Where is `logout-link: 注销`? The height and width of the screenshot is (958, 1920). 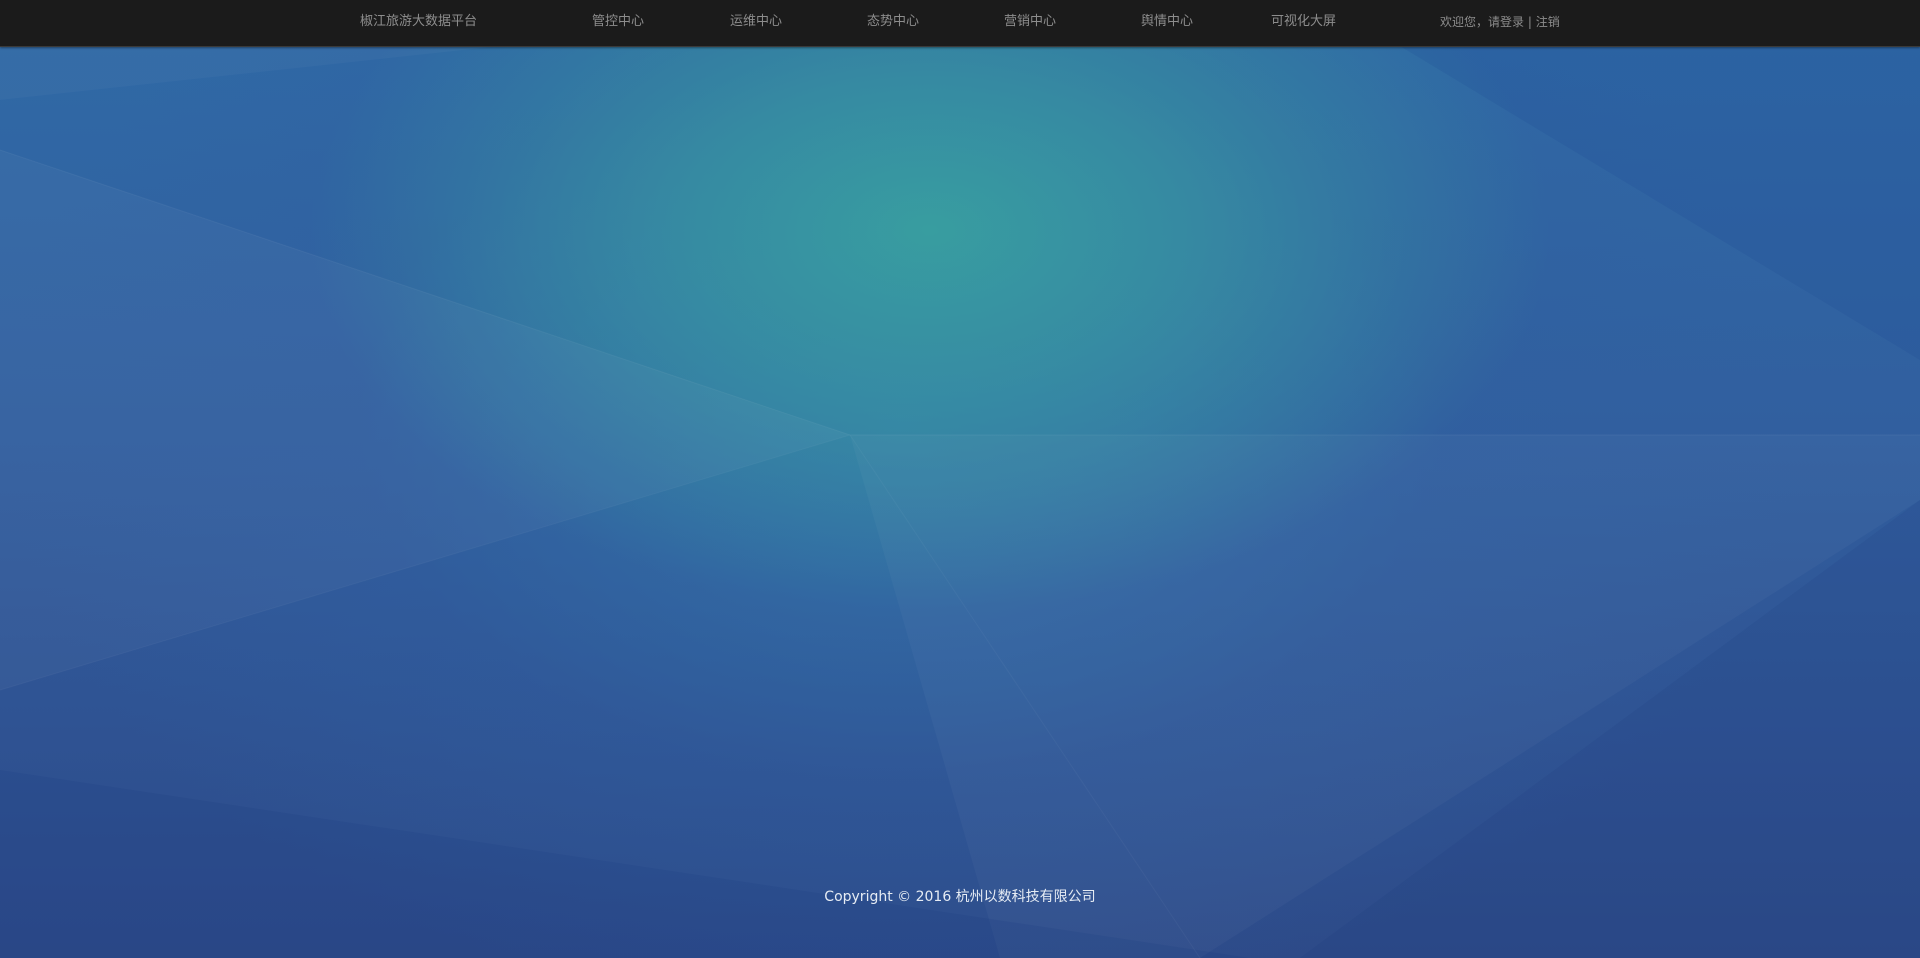 logout-link: 注销 is located at coordinates (1548, 22).